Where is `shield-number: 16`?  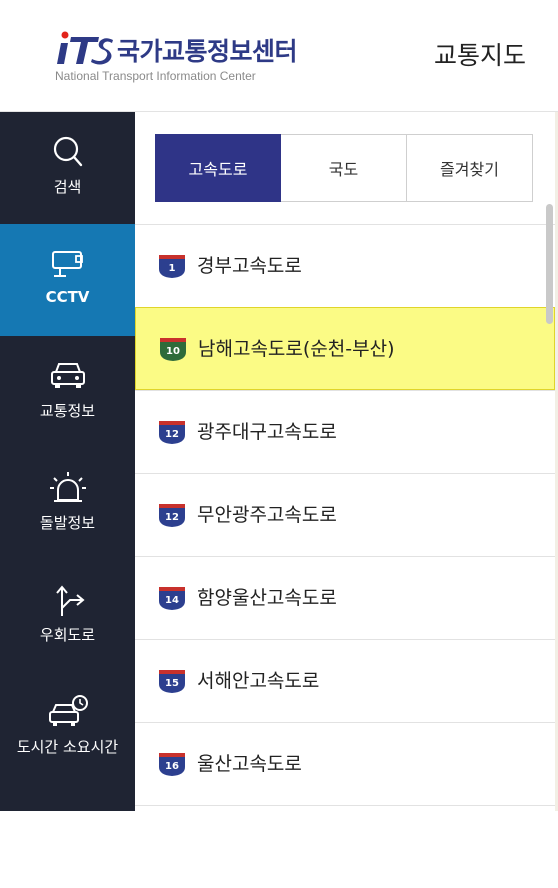
shield-number: 16 is located at coordinates (172, 766).